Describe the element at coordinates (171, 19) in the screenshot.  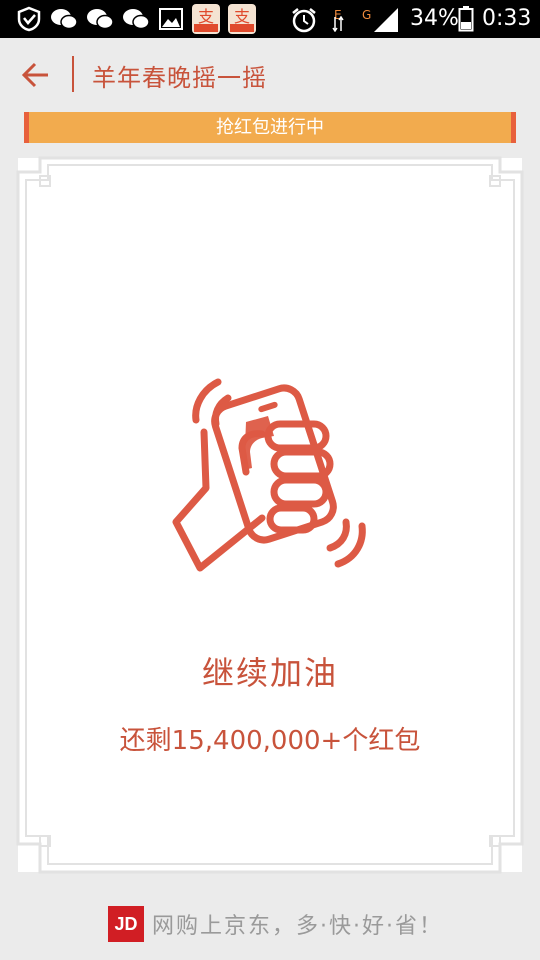
I see `gallery-icon` at that location.